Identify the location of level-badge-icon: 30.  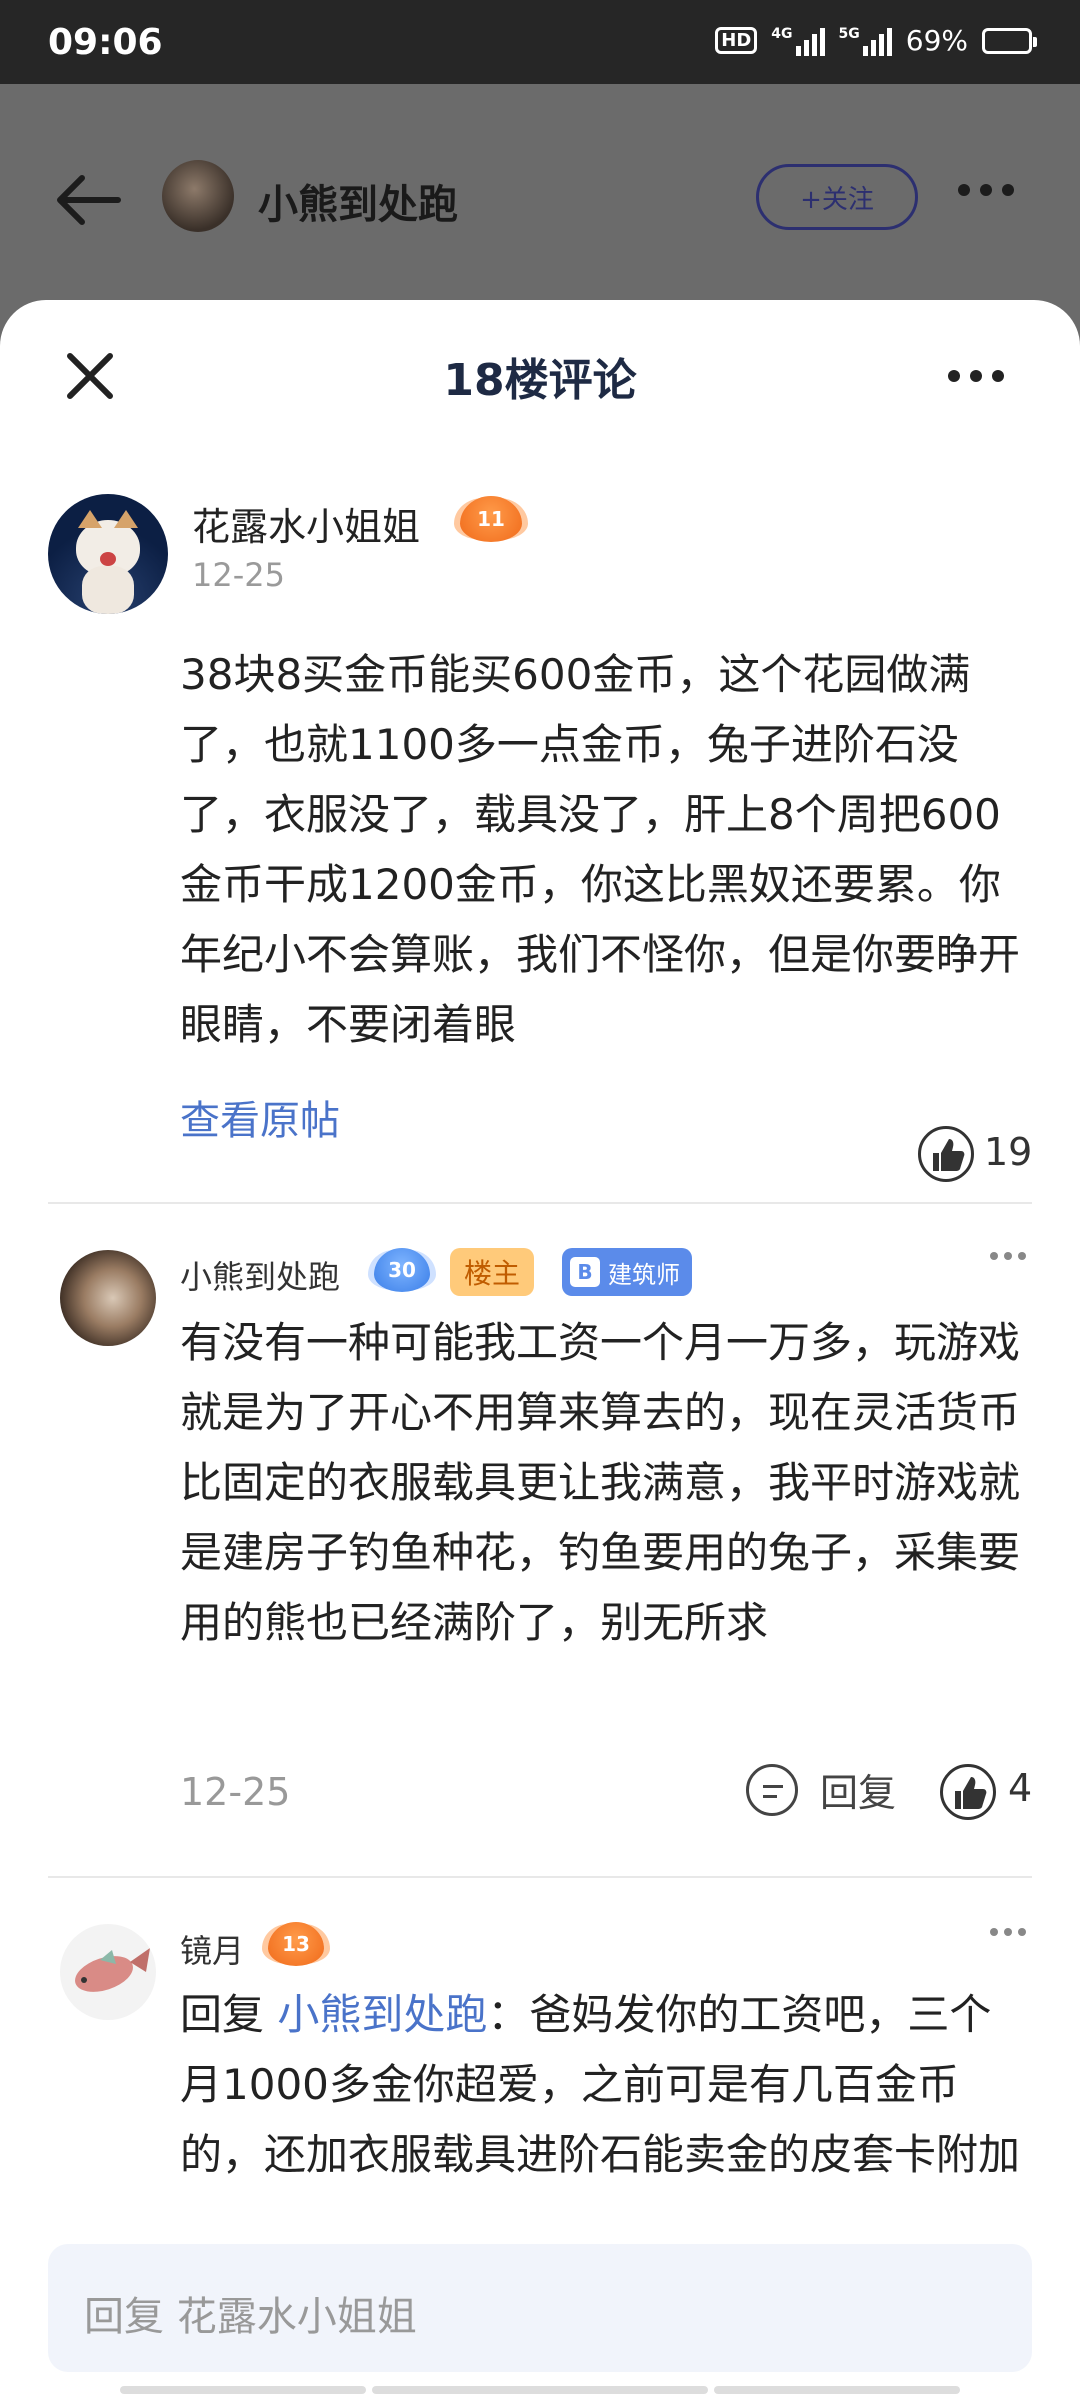
(402, 1270).